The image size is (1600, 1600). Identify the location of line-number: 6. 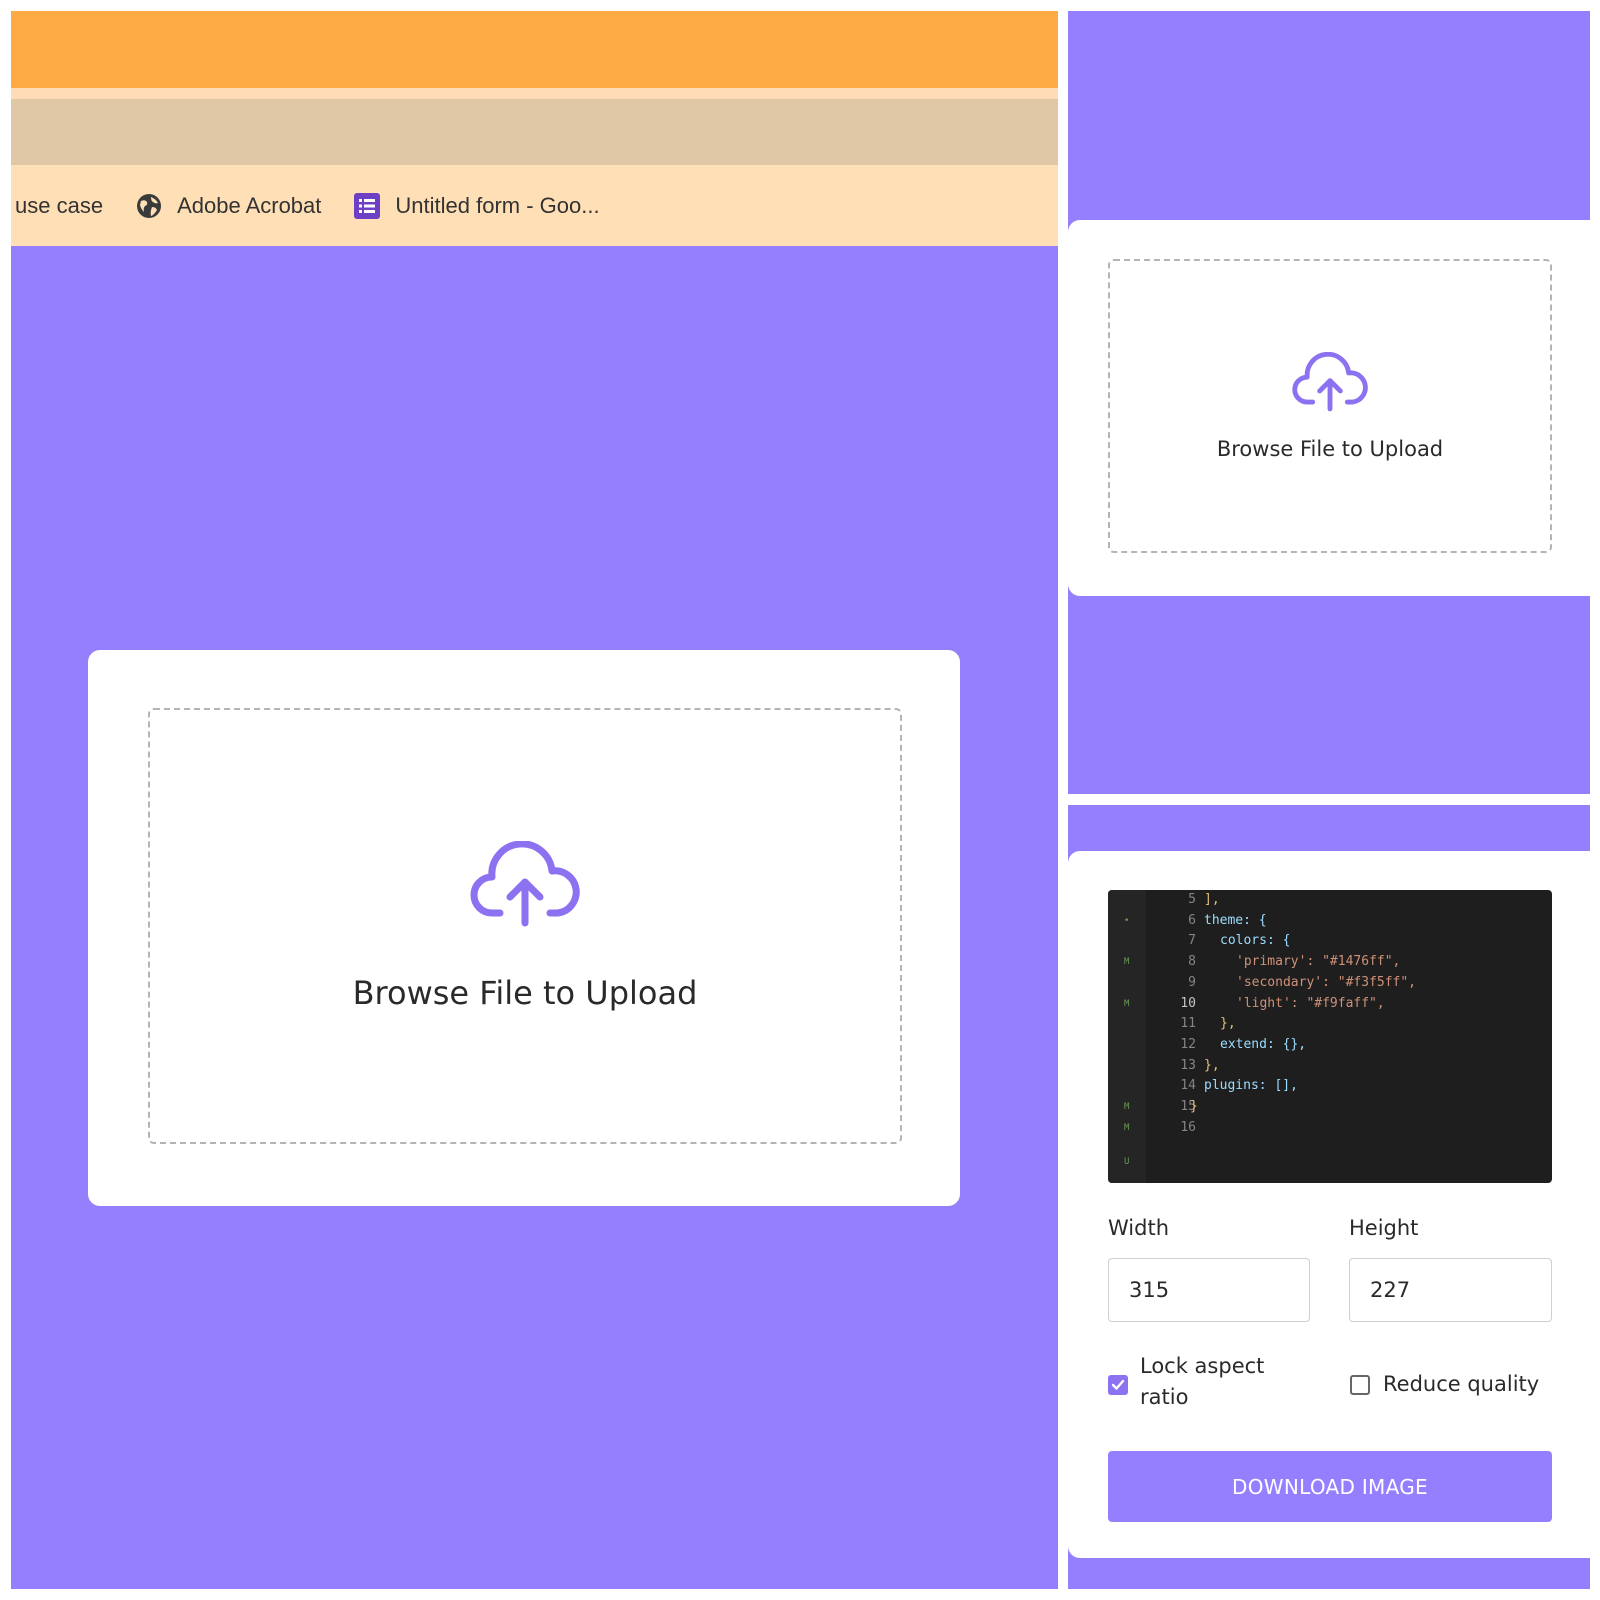
(1192, 920).